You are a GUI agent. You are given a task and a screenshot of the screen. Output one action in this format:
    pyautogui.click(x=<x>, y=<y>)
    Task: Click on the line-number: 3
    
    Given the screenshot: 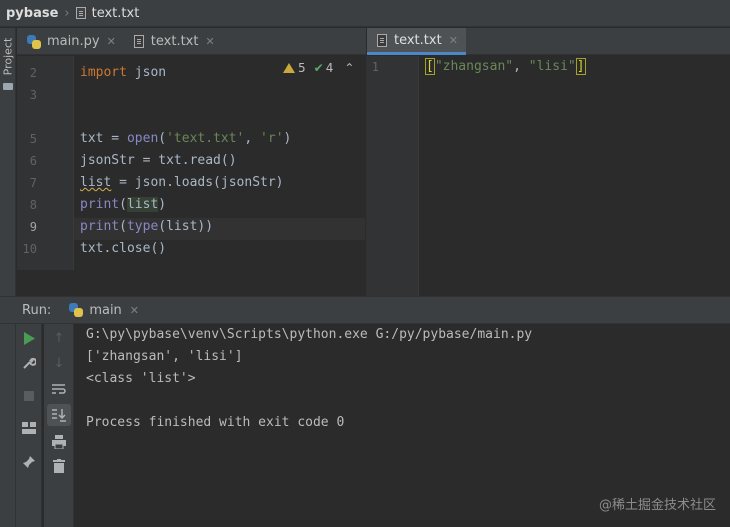 What is the action you would take?
    pyautogui.click(x=33, y=95)
    